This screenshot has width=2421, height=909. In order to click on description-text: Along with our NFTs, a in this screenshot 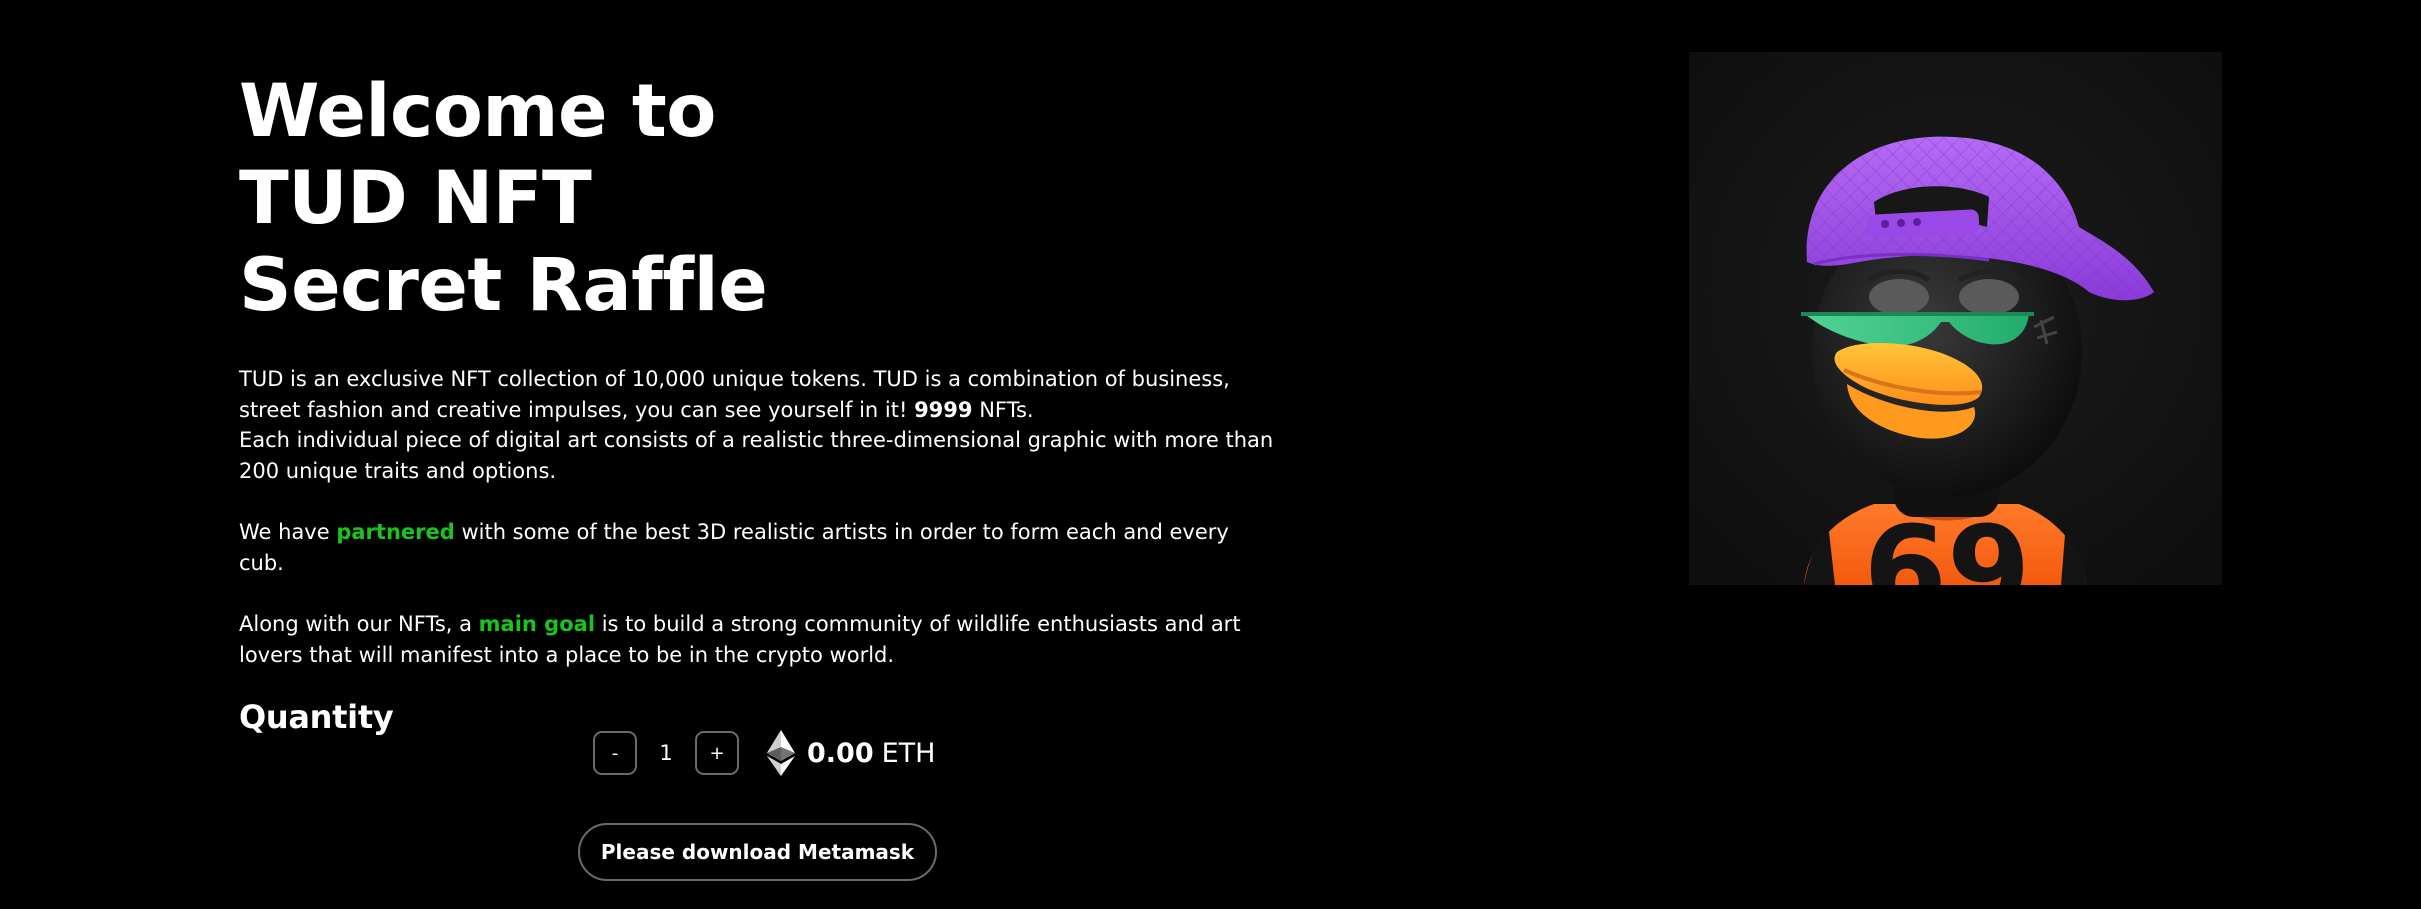, I will do `click(359, 624)`.